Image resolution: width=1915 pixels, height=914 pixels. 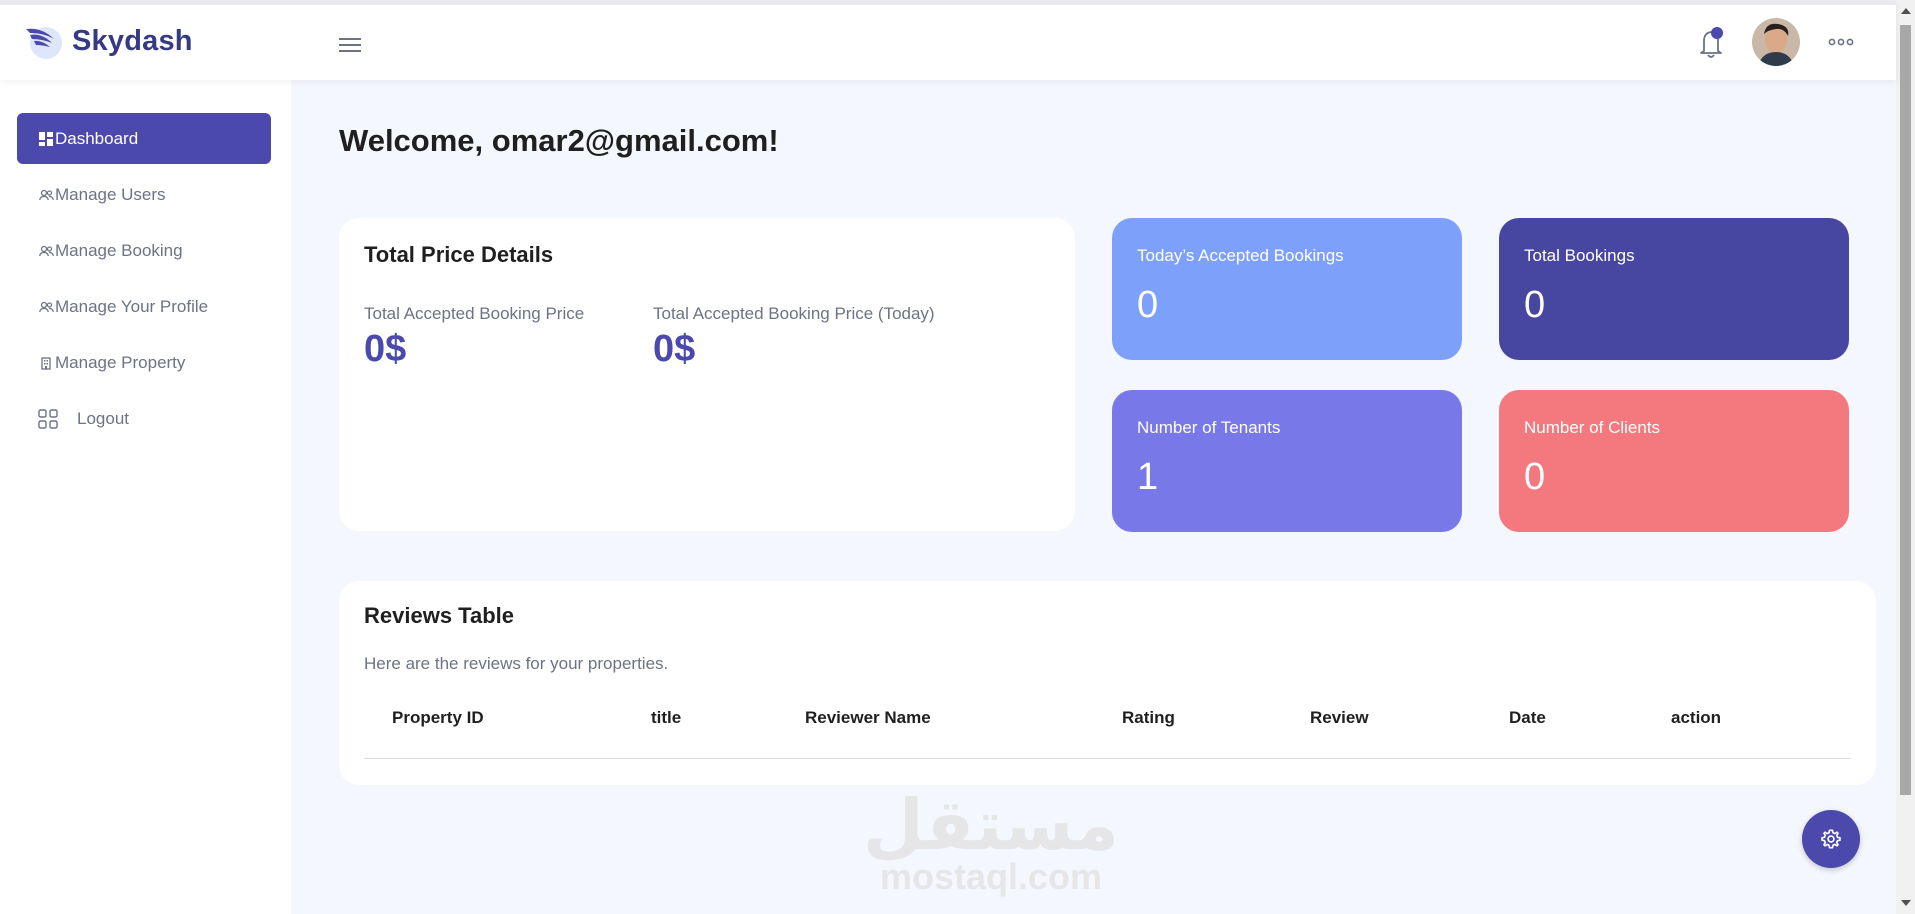 What do you see at coordinates (144, 138) in the screenshot?
I see `sidebar-item-dashboard: Dashboard` at bounding box center [144, 138].